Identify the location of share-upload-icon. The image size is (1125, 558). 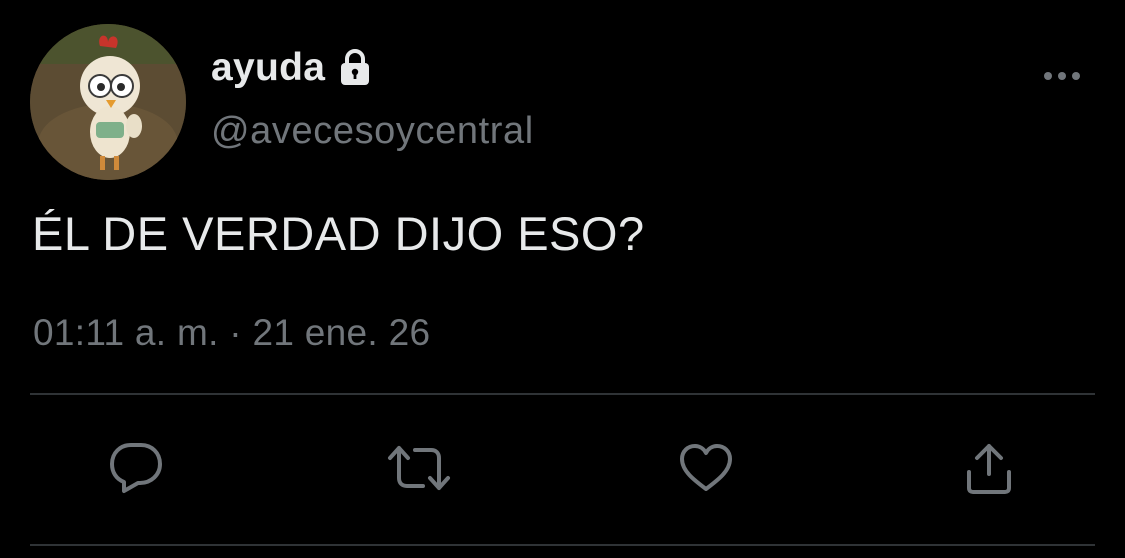
(989, 469).